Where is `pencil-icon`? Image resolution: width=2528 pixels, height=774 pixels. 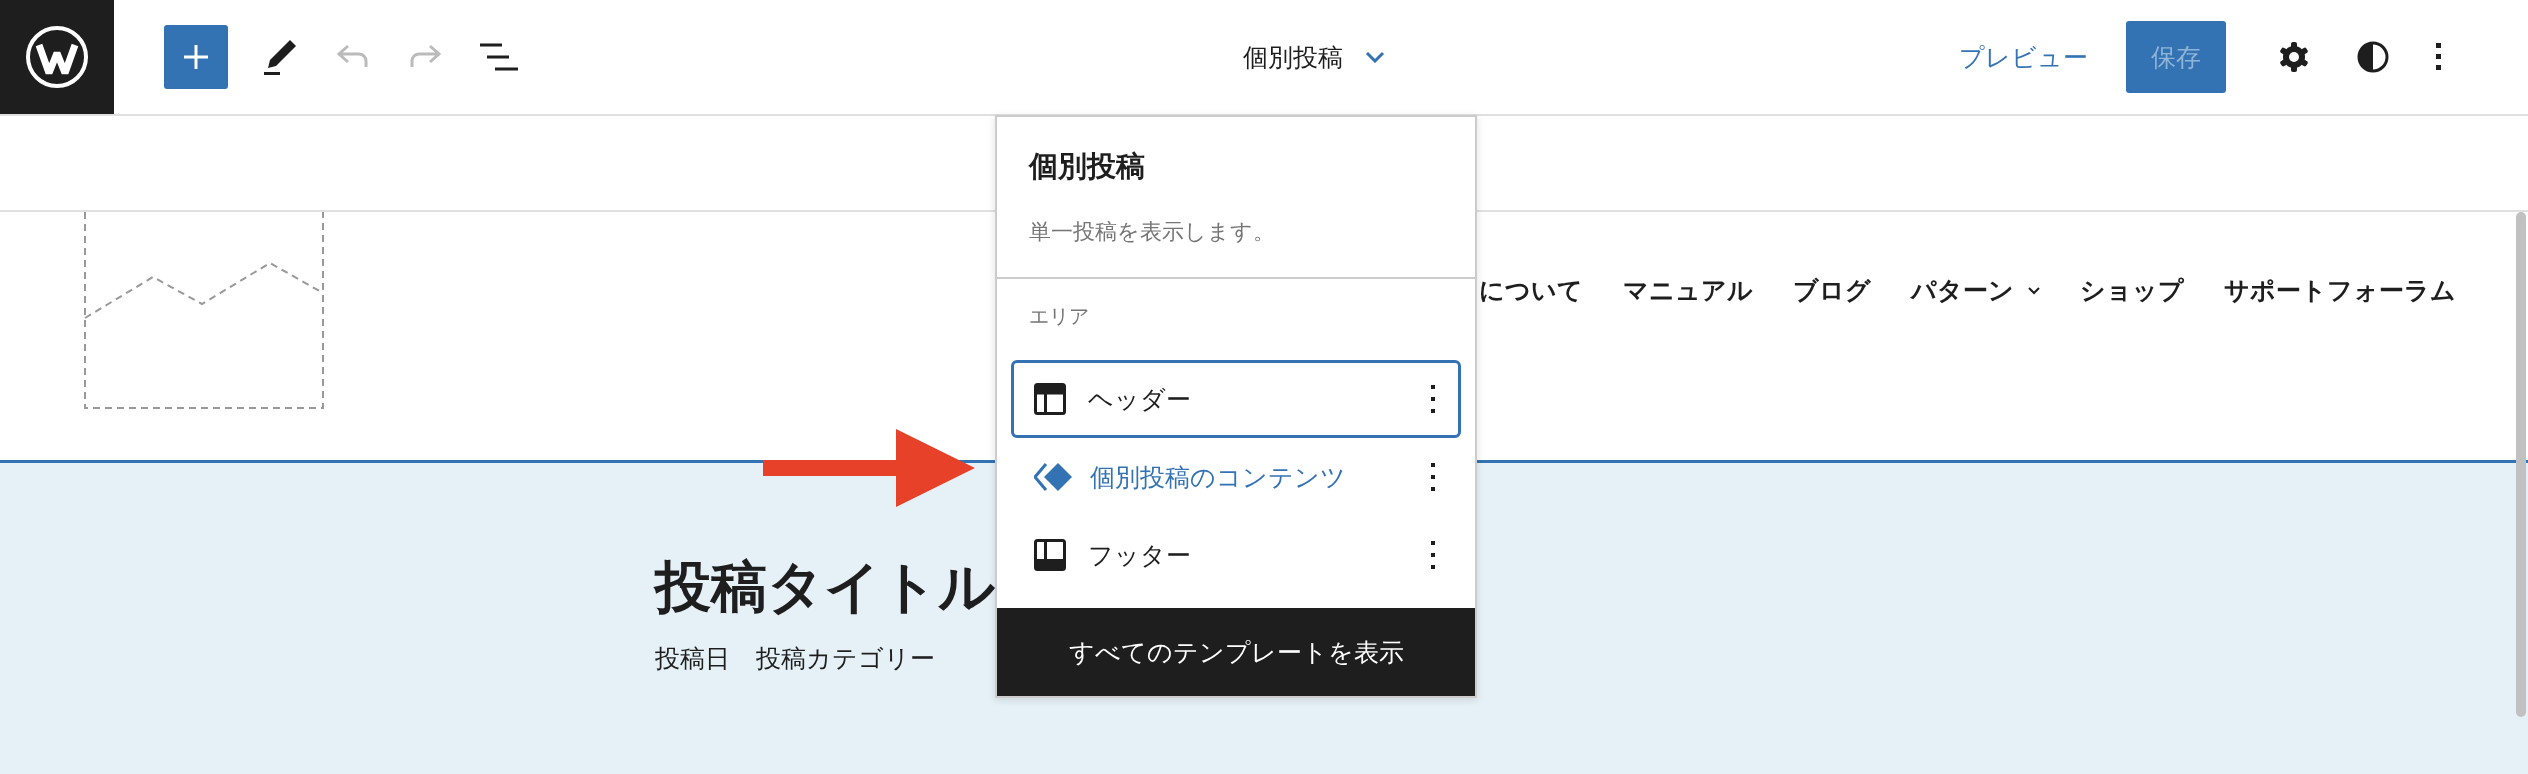
pencil-icon is located at coordinates (281, 57).